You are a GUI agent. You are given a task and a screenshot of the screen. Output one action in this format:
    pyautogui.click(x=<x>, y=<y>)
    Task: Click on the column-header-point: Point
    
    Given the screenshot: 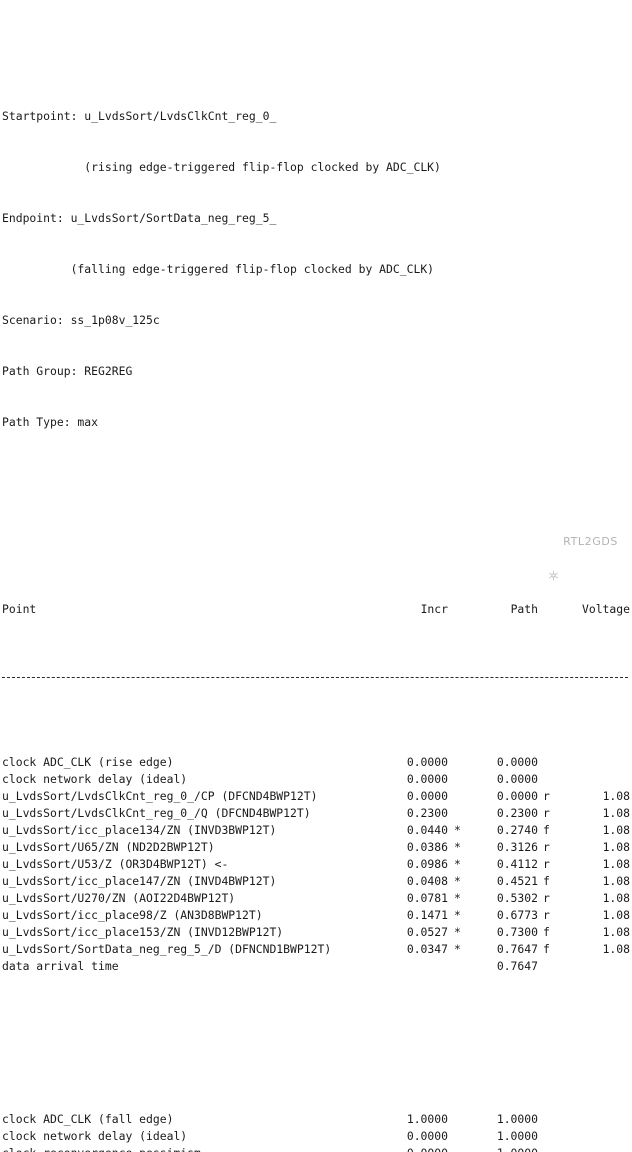 What is the action you would take?
    pyautogui.click(x=19, y=609)
    